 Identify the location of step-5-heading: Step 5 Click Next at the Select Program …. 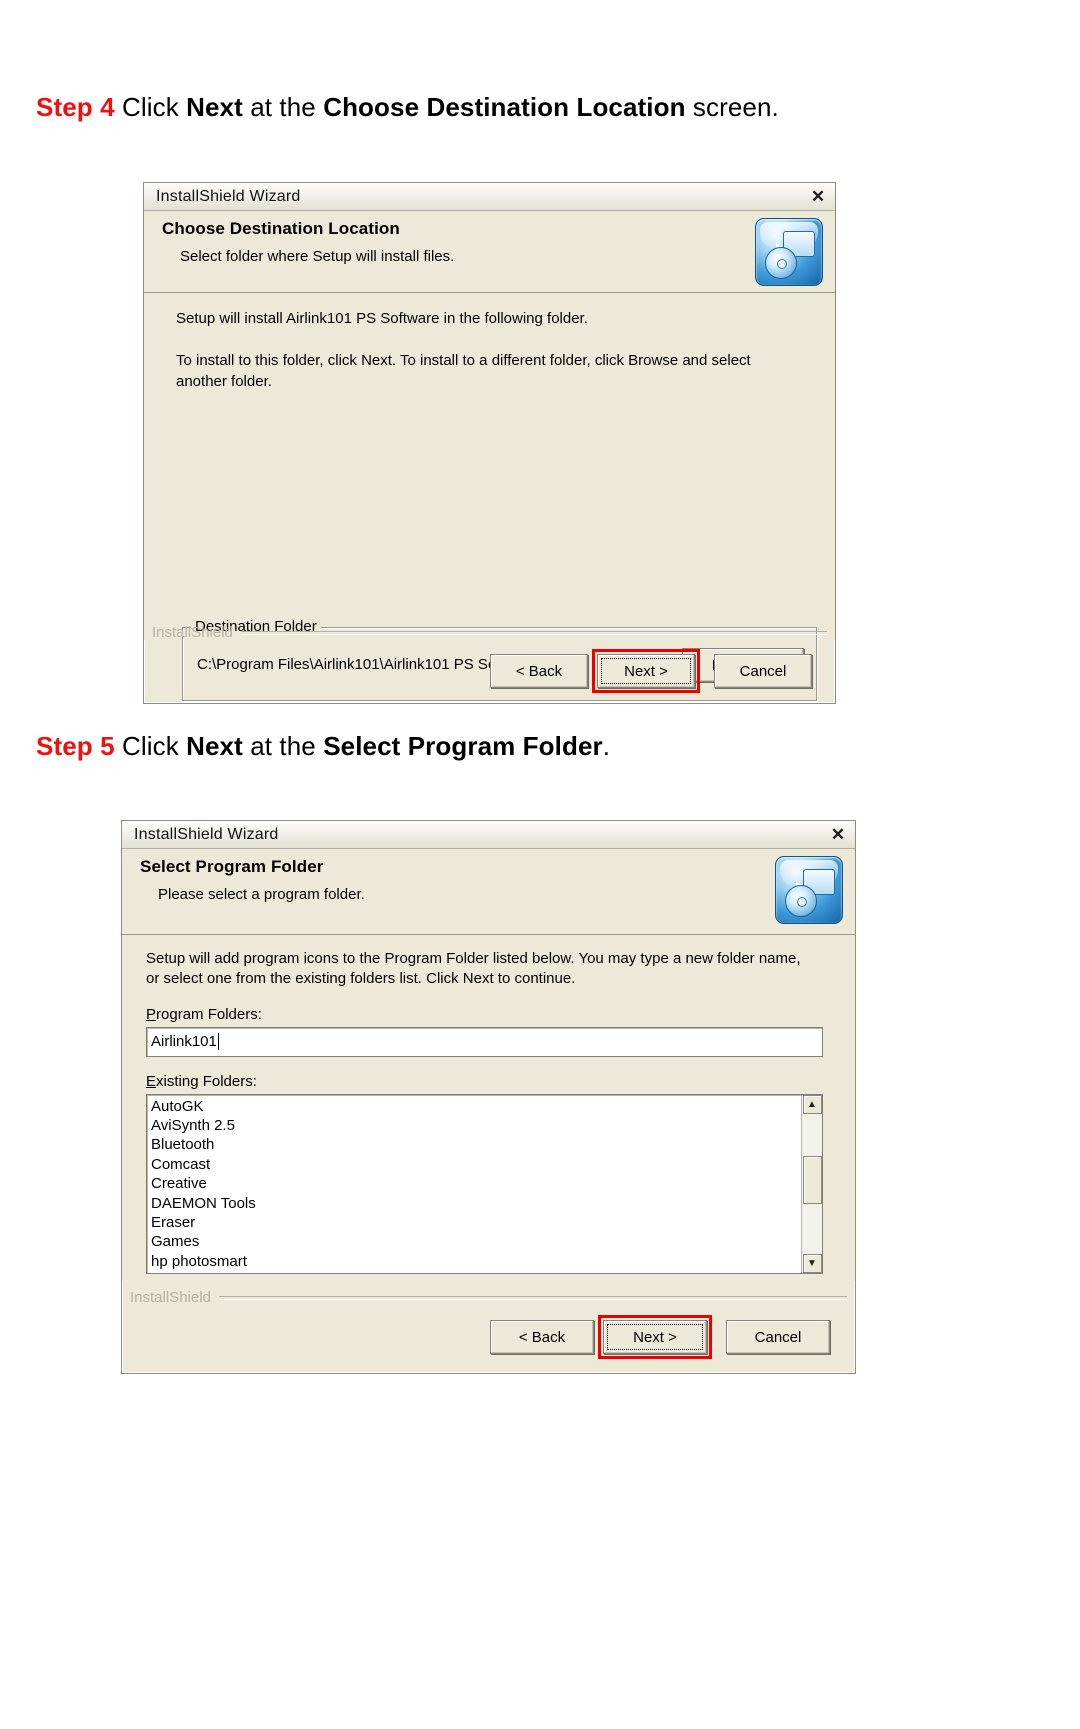
(323, 746).